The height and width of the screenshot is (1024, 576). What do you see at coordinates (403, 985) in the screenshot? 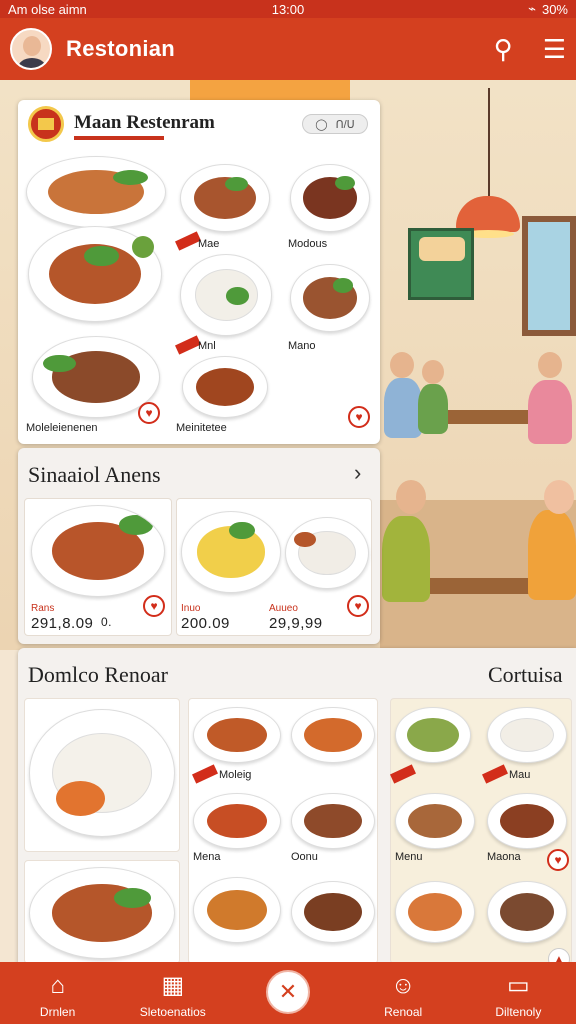
I see `user-icon: ☺` at bounding box center [403, 985].